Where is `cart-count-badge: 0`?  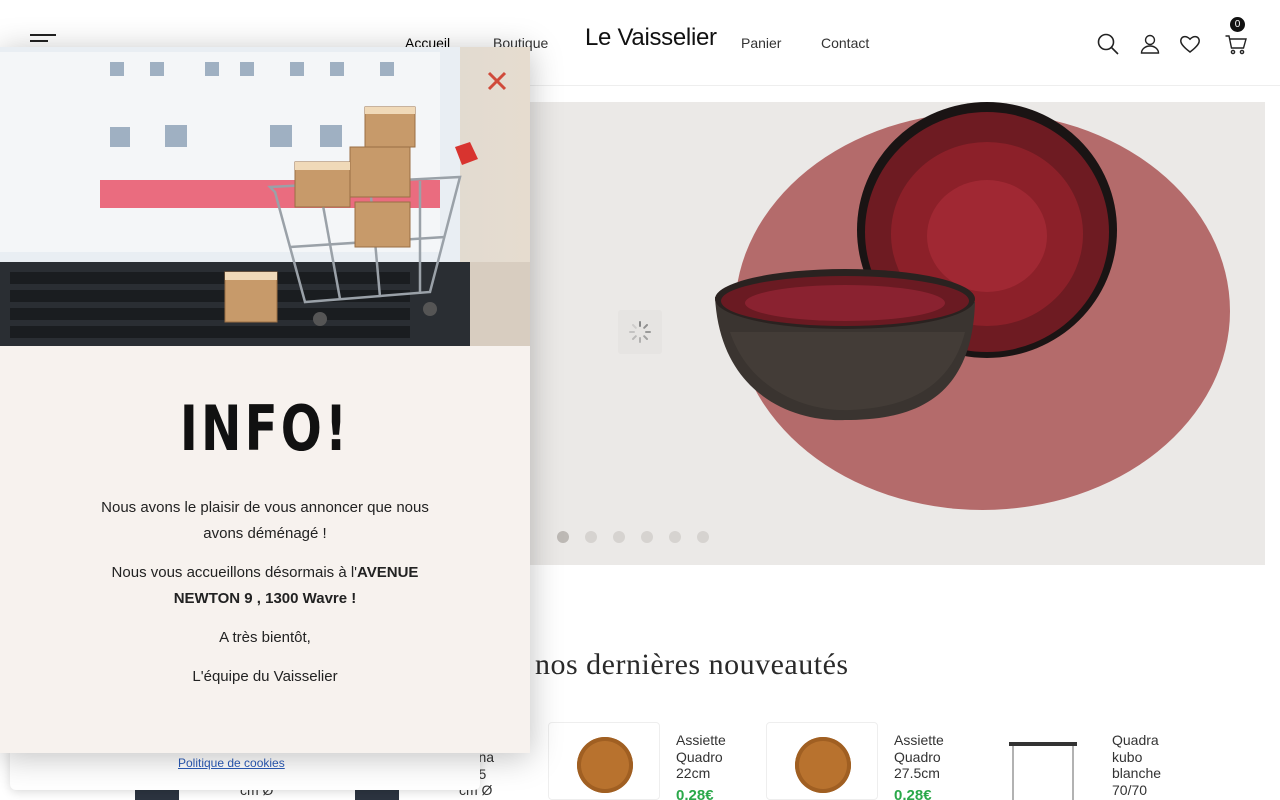 cart-count-badge: 0 is located at coordinates (1237, 24).